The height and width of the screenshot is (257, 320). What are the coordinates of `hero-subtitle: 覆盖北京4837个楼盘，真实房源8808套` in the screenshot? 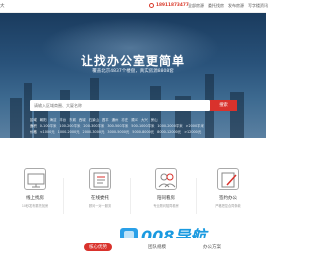 It's located at (133, 71).